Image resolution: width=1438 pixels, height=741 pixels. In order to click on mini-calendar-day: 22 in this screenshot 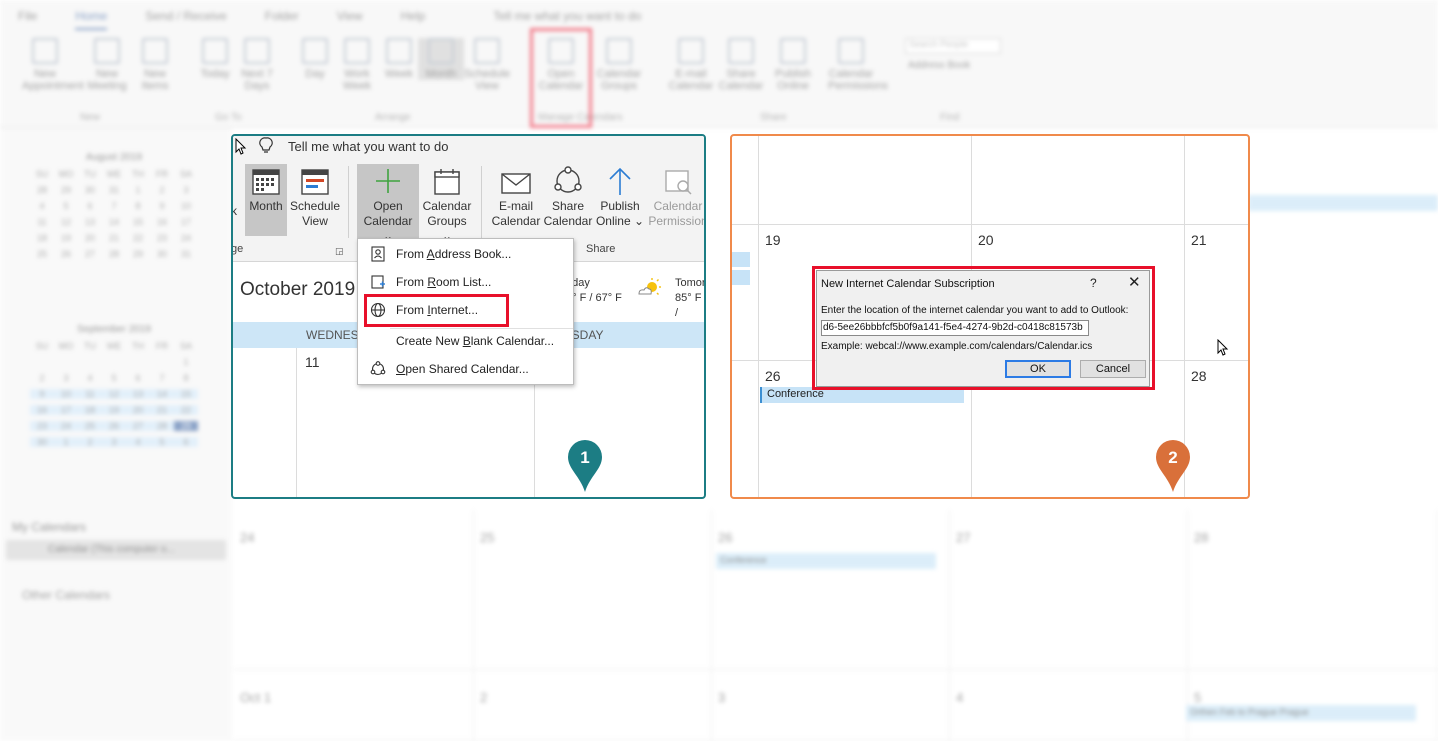, I will do `click(186, 410)`.